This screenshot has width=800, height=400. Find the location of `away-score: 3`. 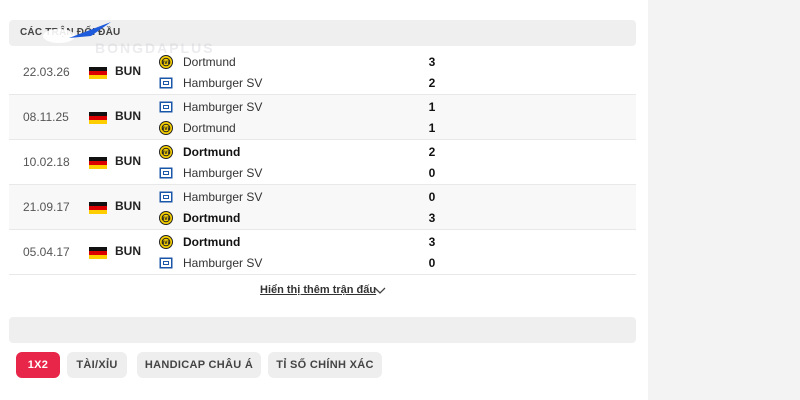

away-score: 3 is located at coordinates (432, 218).